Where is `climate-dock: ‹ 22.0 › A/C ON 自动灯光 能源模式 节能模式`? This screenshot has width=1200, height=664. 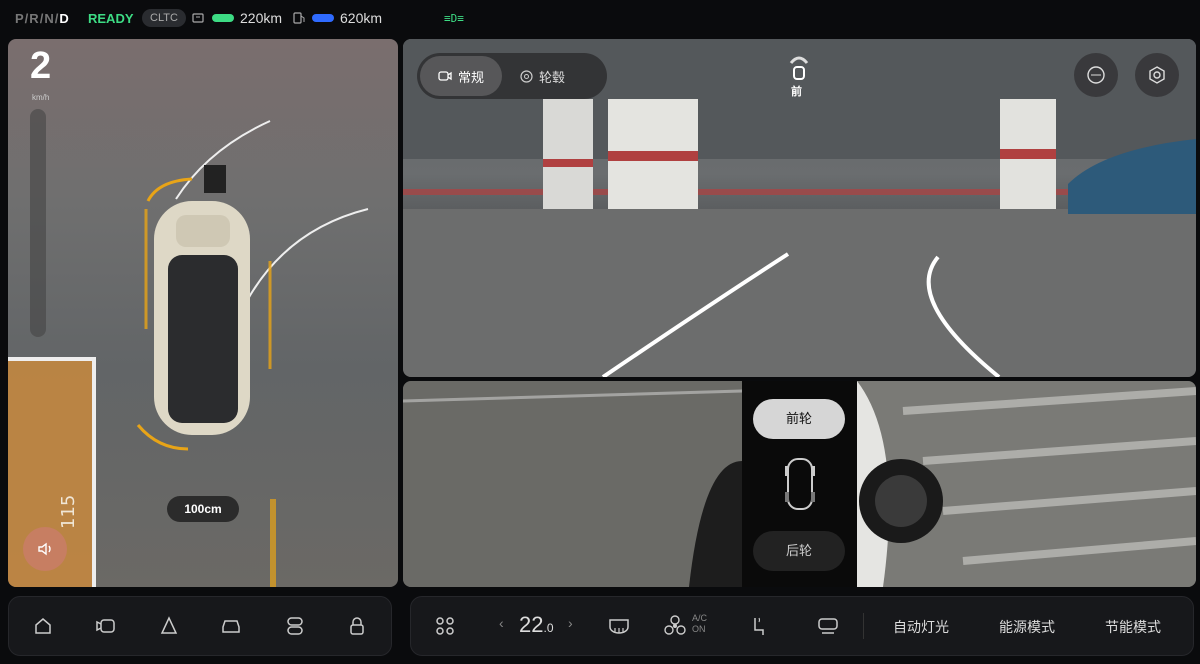
climate-dock: ‹ 22.0 › A/C ON 自动灯光 能源模式 节能模式 is located at coordinates (802, 626).